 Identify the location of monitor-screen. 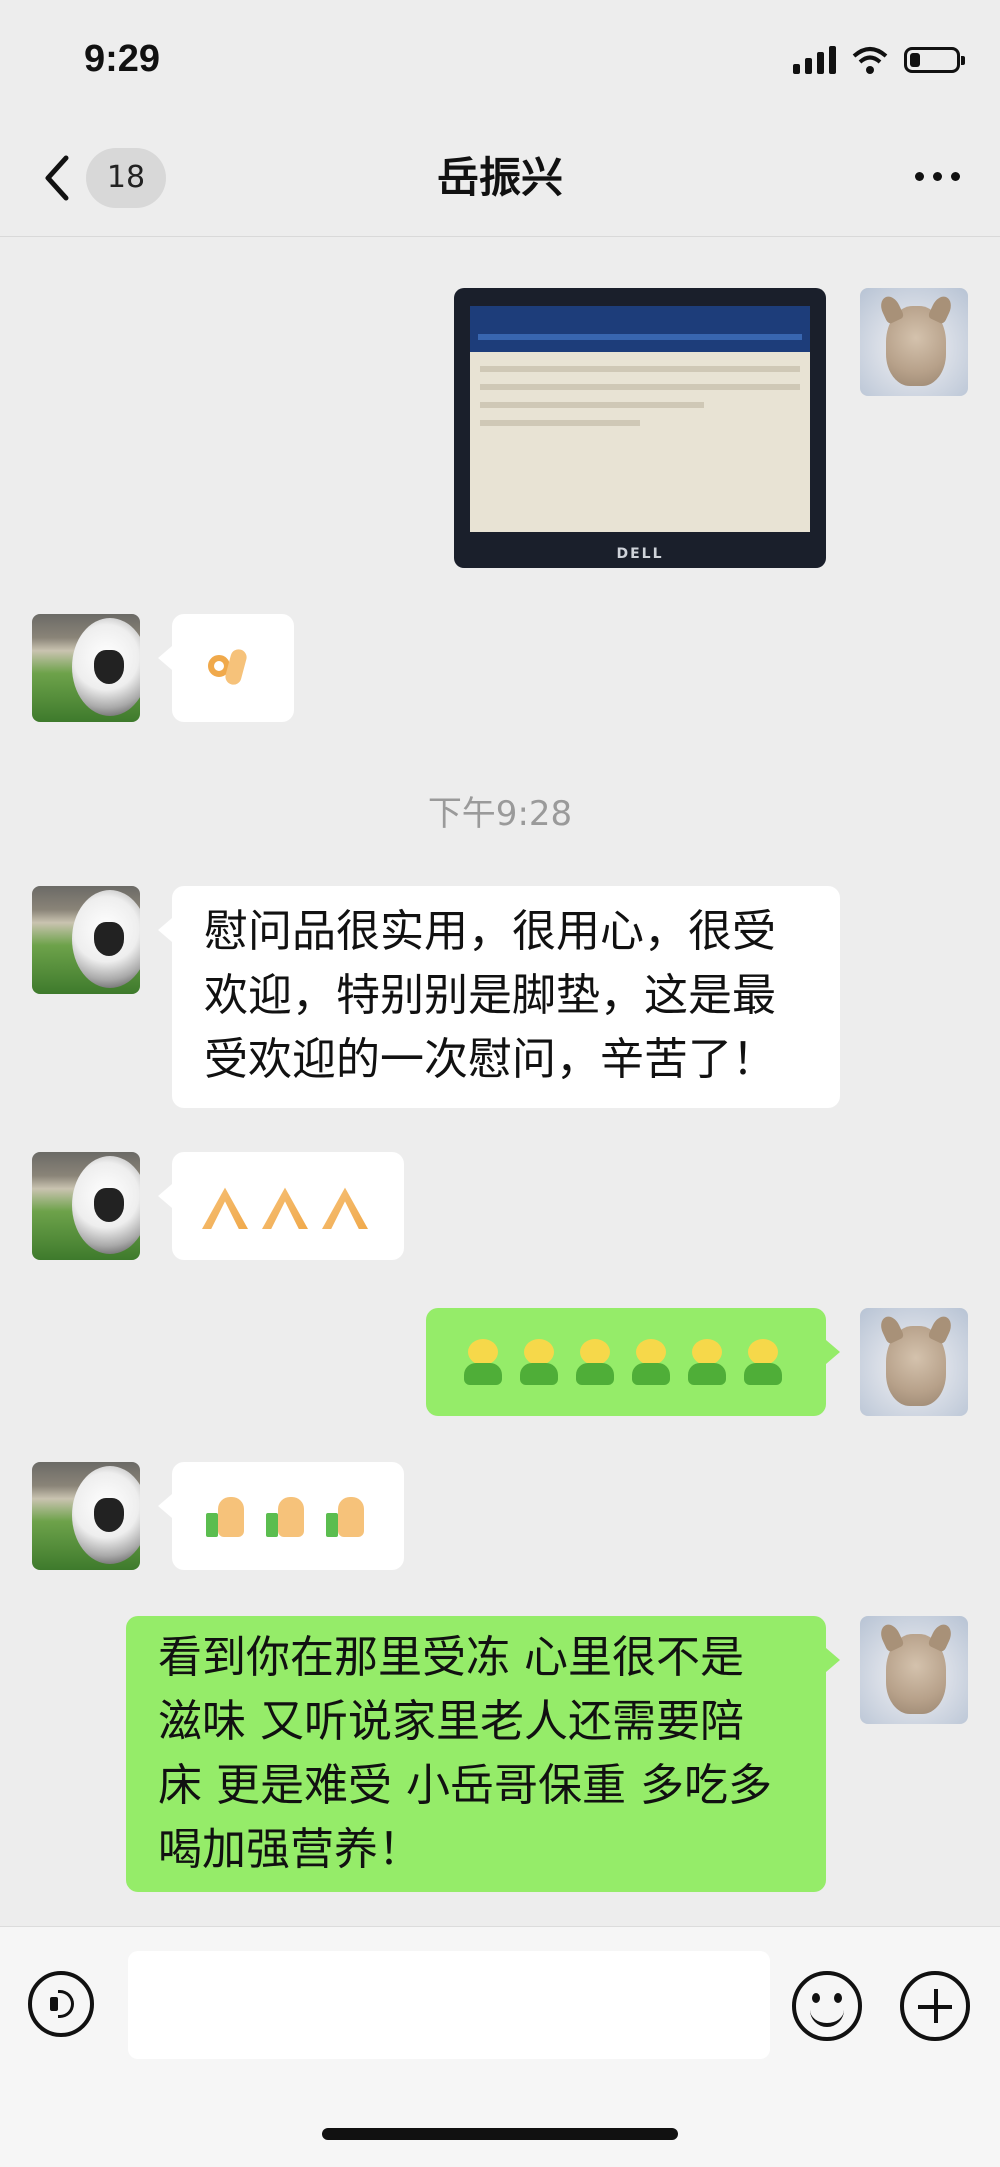
(640, 419).